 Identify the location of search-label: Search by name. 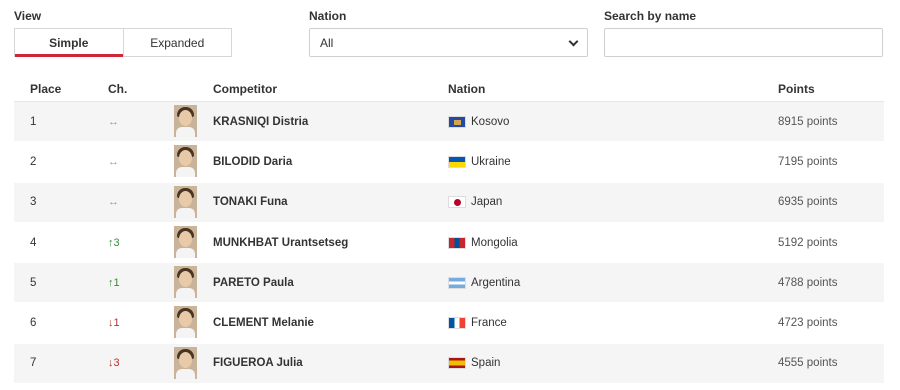
(650, 16).